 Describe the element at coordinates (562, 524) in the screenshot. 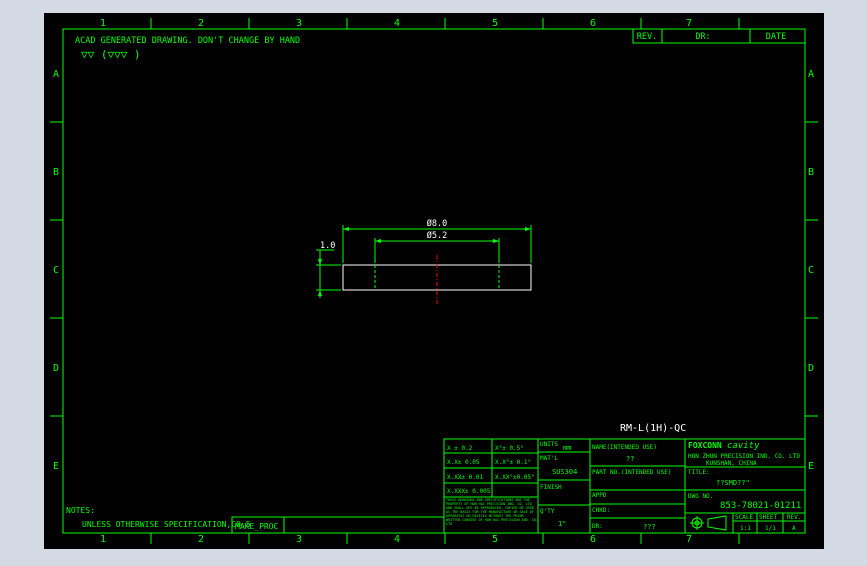

I see `qty-value: 1"` at that location.